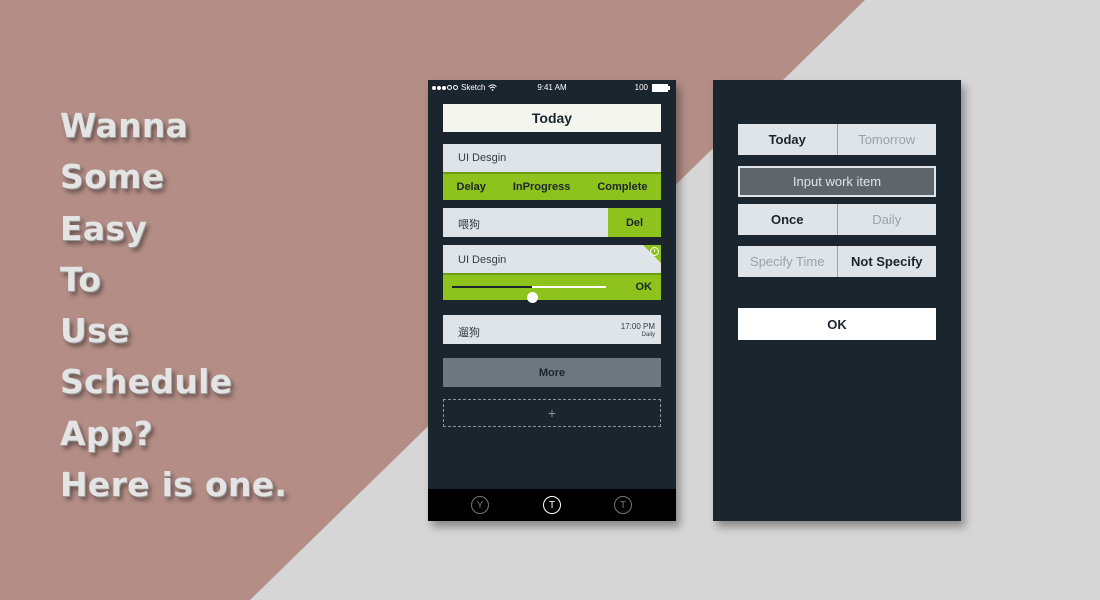 This screenshot has width=1100, height=600. I want to click on today-title-bar: Today, so click(552, 118).